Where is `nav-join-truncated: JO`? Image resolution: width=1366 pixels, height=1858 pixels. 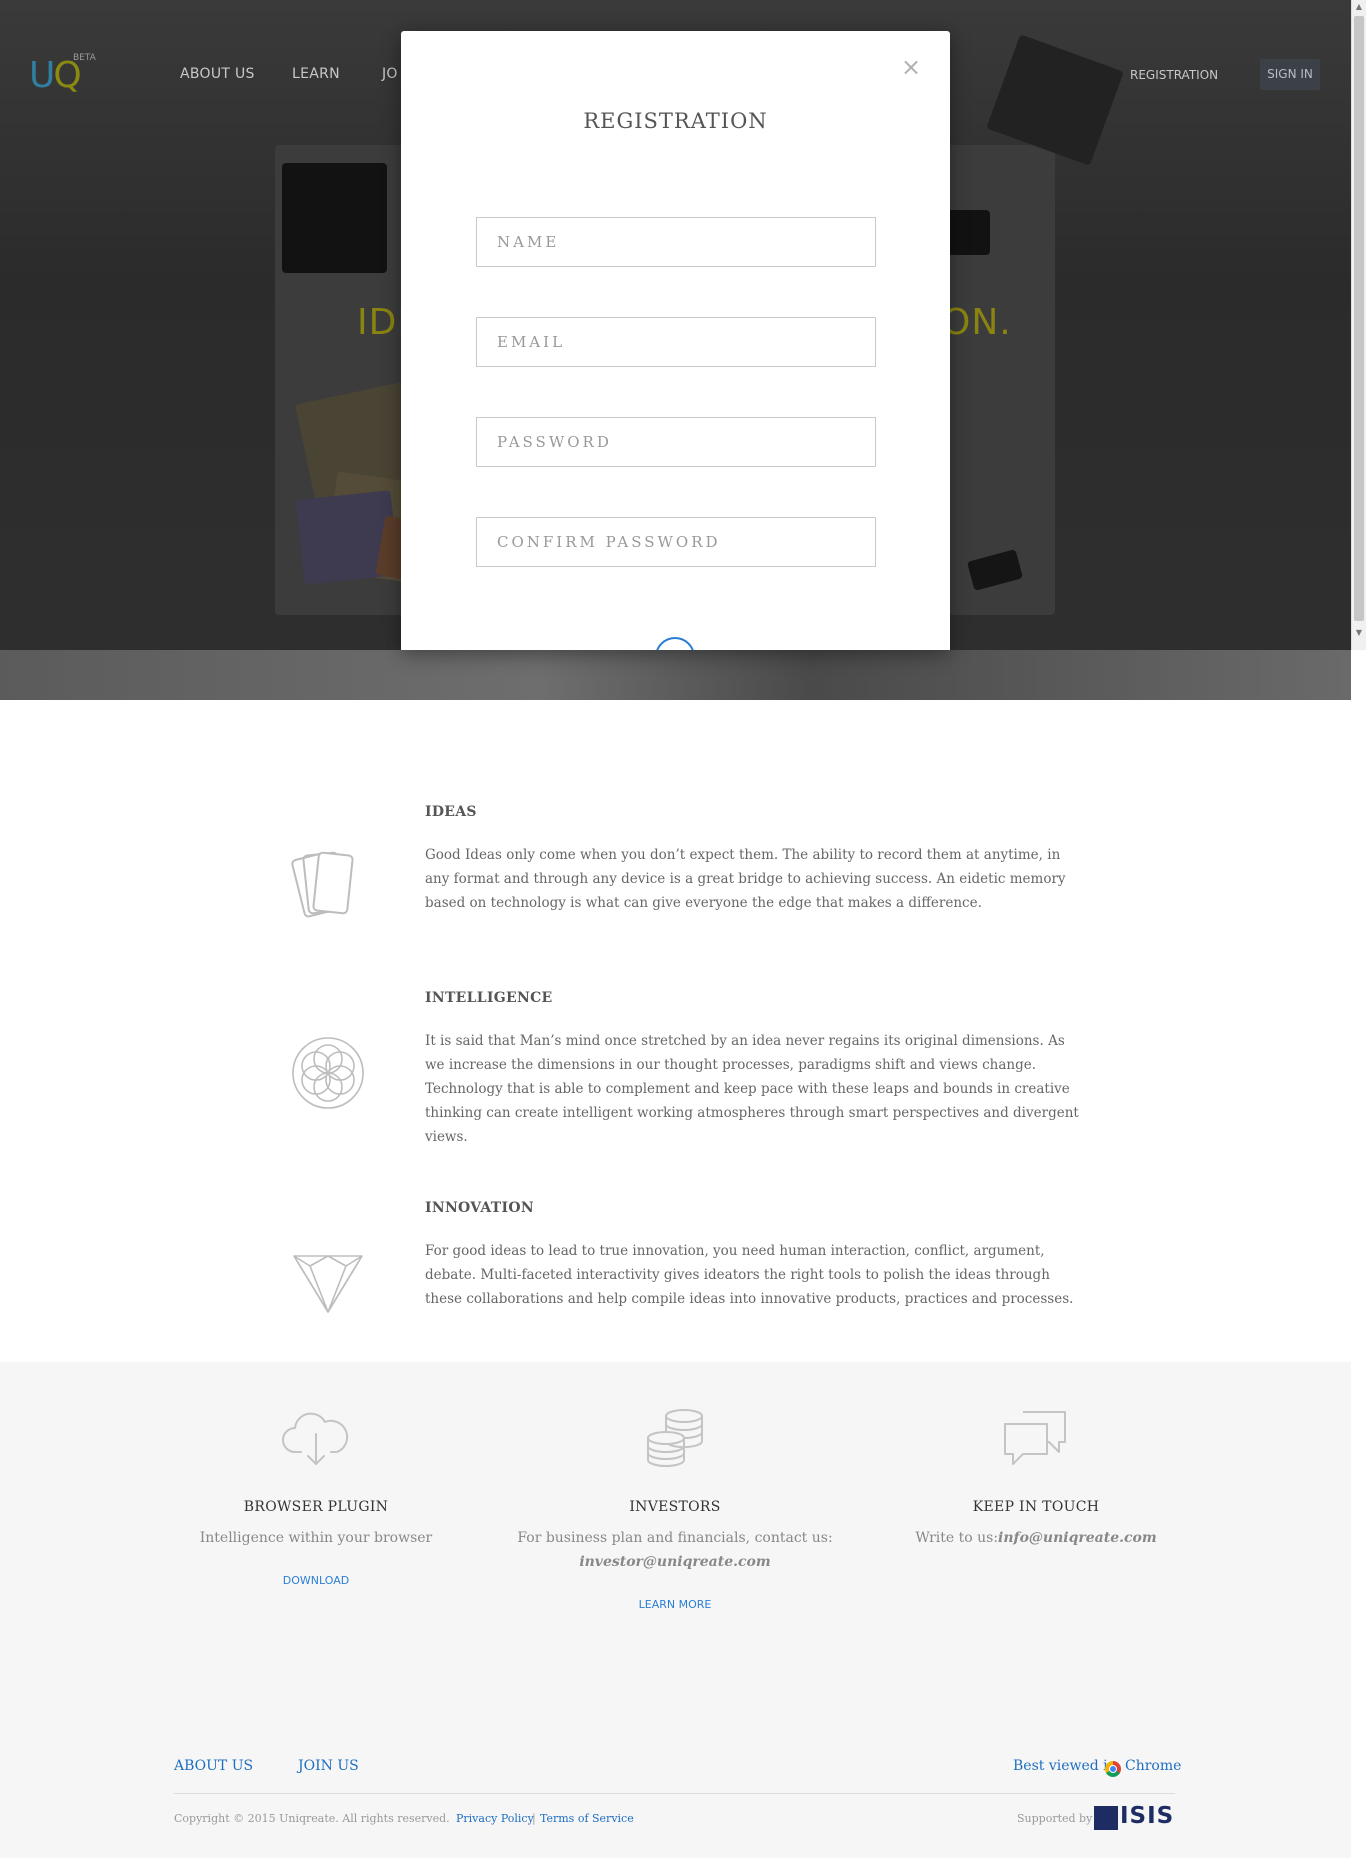 nav-join-truncated: JO is located at coordinates (390, 74).